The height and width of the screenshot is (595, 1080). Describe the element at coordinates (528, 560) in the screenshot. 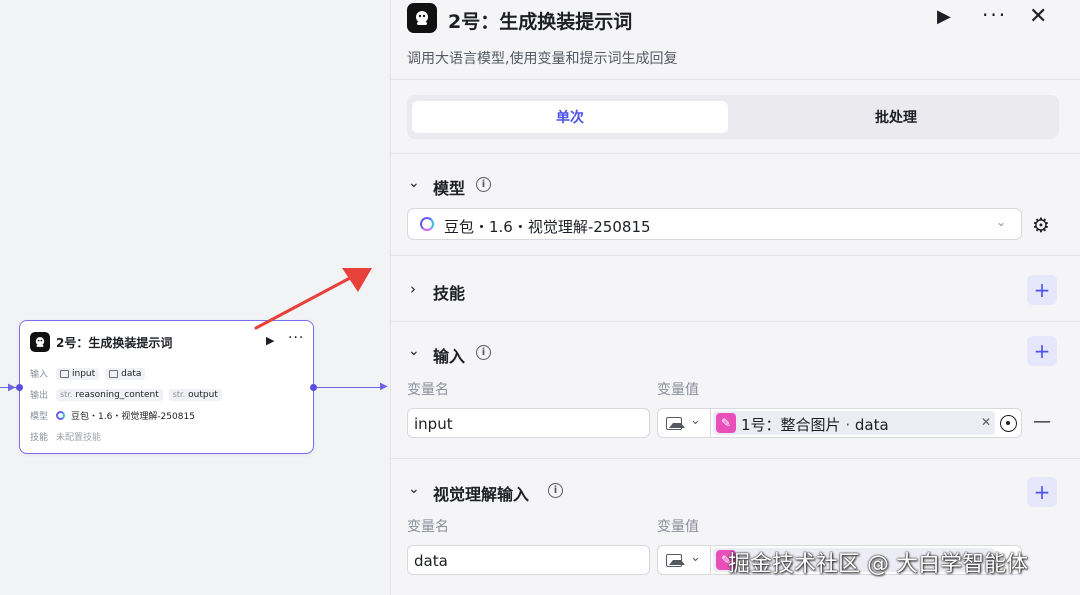

I see `vision-var-name-input: data` at that location.